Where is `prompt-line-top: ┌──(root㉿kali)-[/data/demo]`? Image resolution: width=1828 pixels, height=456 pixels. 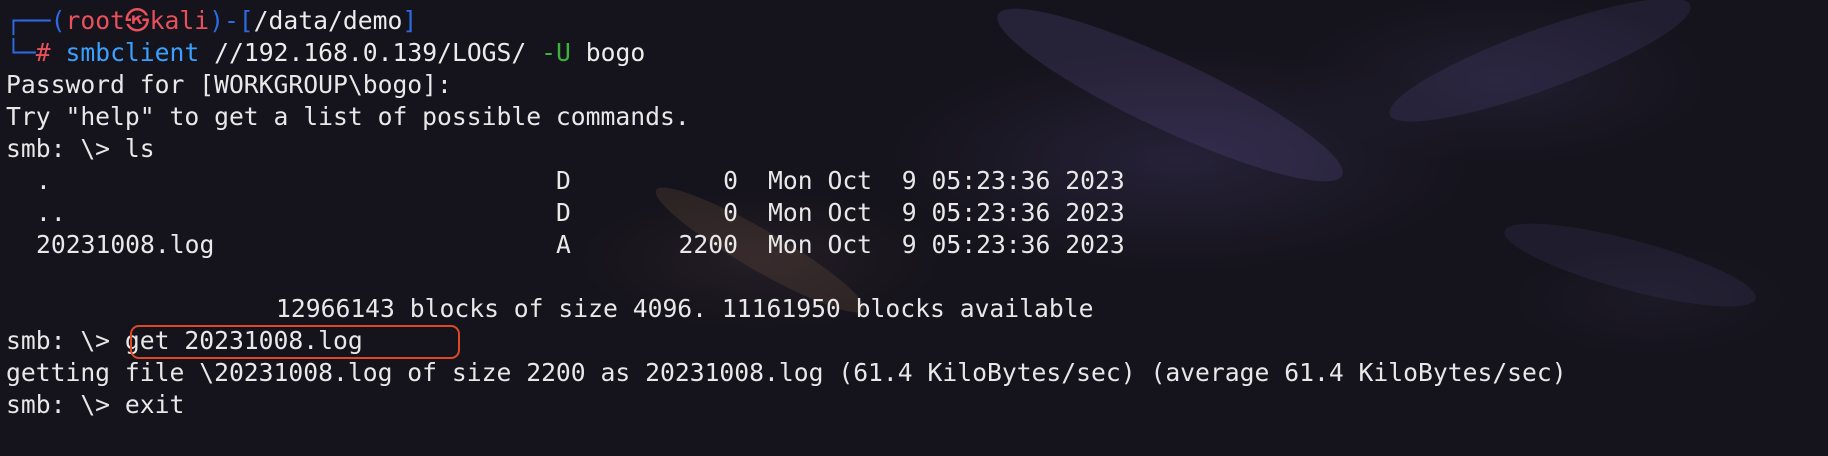 prompt-line-top: ┌──(root㉿kali)-[/data/demo] is located at coordinates (786, 21).